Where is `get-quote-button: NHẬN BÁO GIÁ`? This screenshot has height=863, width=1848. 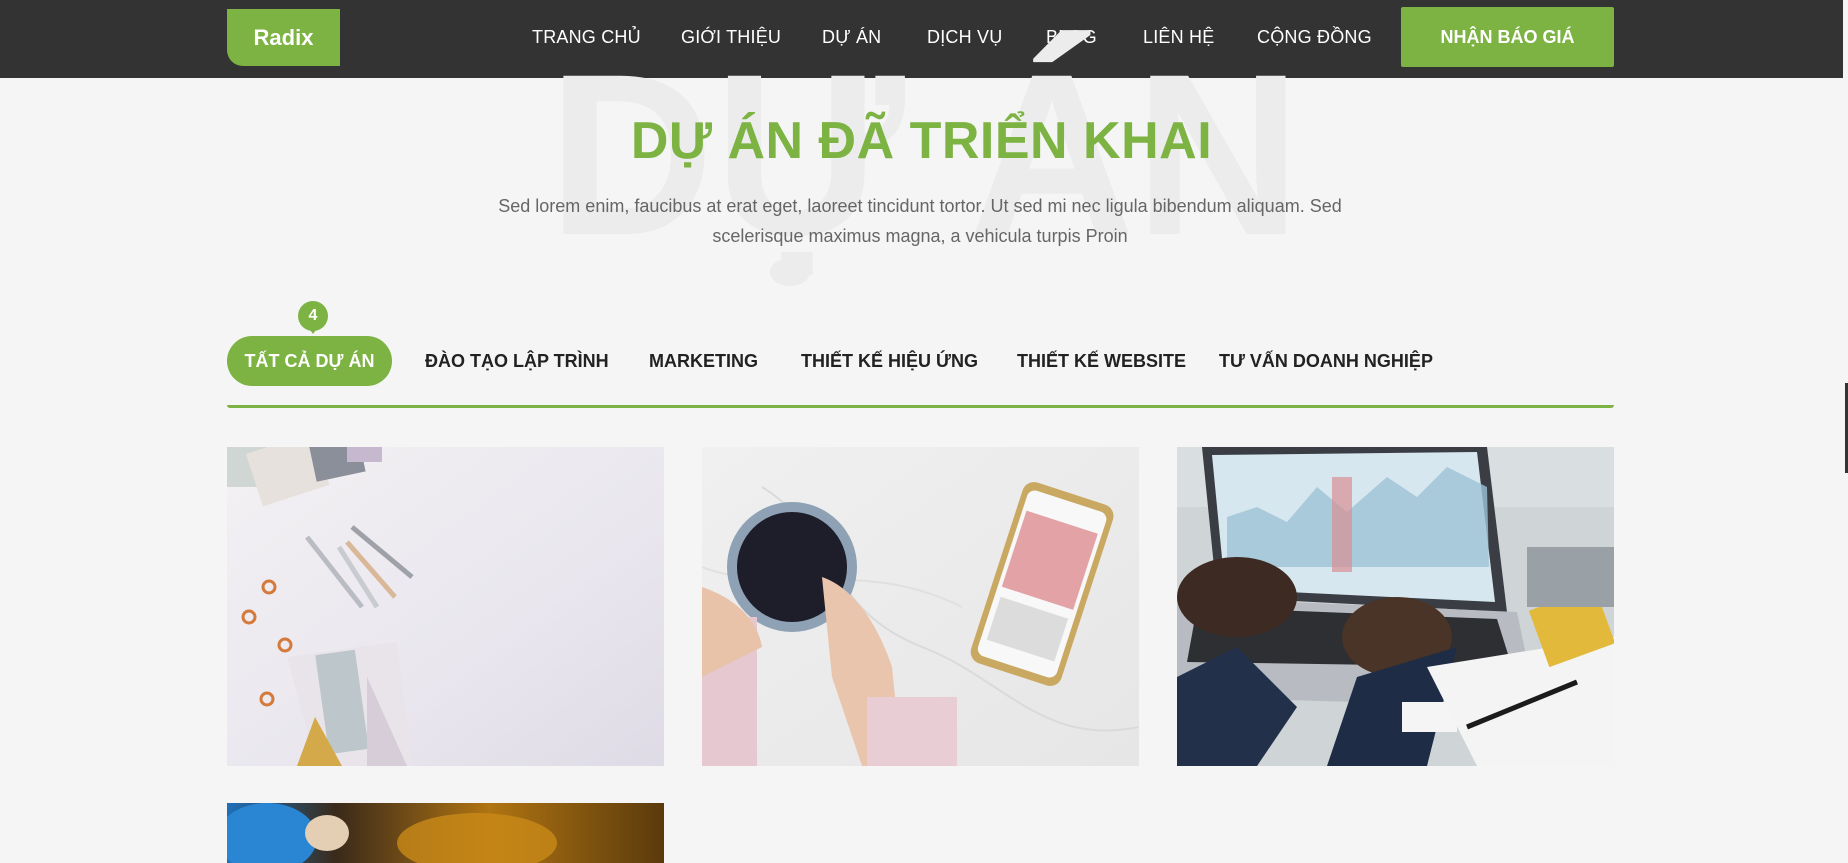 get-quote-button: NHẬN BÁO GIÁ is located at coordinates (1507, 37).